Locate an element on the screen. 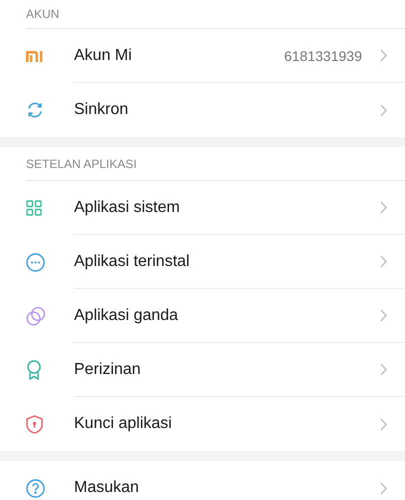 The image size is (405, 500). item-label: Aplikasi terinstal is located at coordinates (227, 261).